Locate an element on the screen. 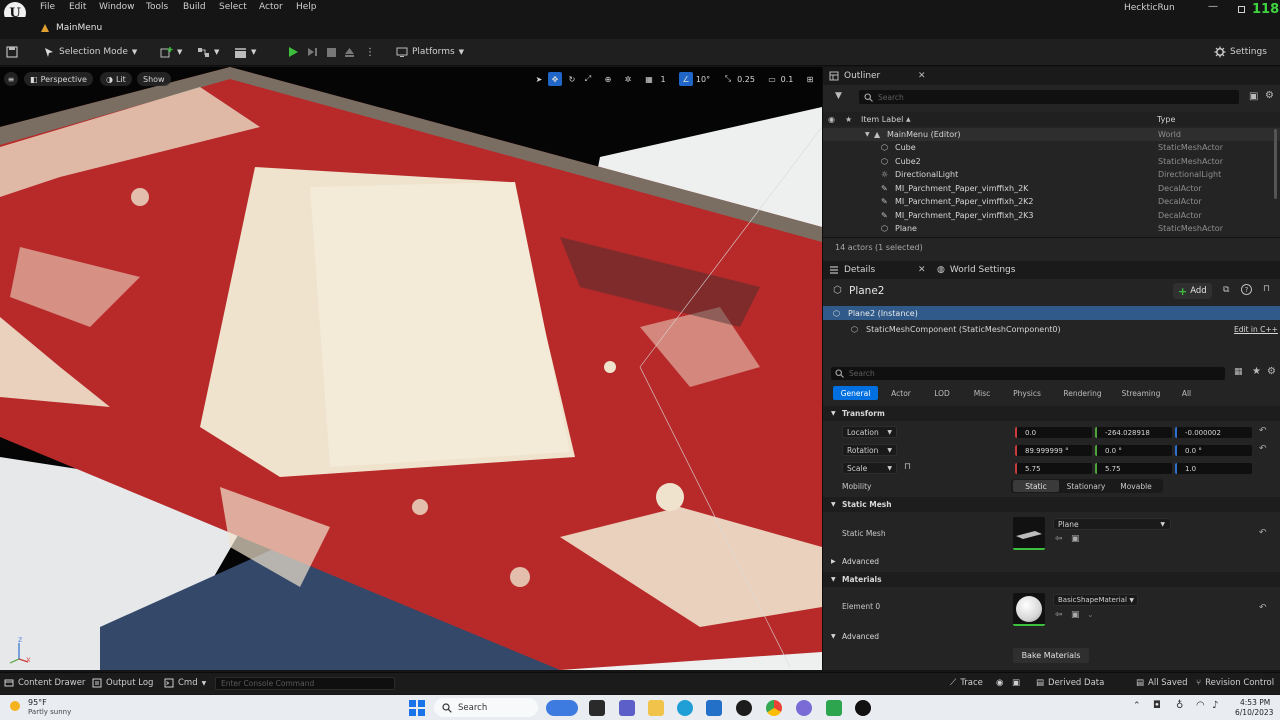 The width and height of the screenshot is (1280, 720). network-icon: ◘ is located at coordinates (1157, 705).